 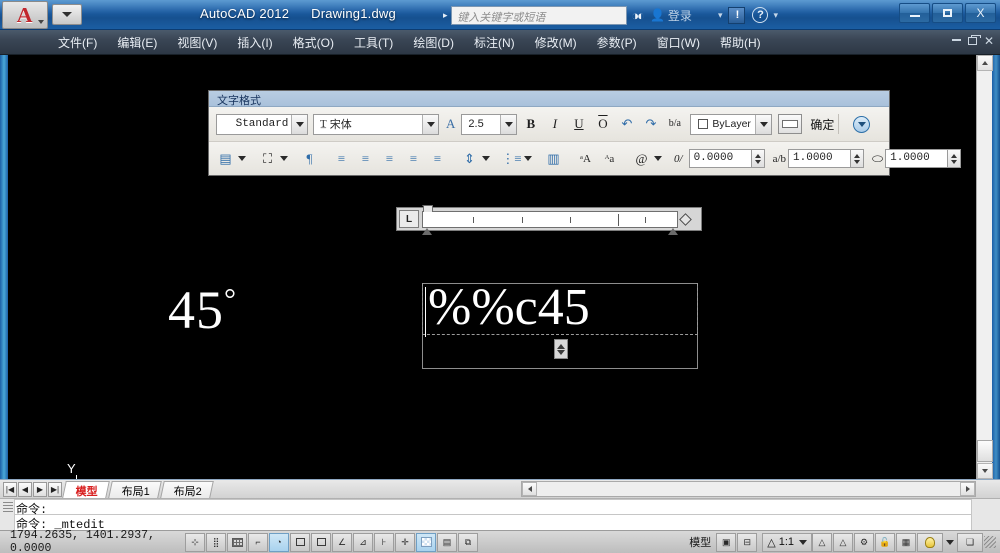 What do you see at coordinates (55, 489) in the screenshot?
I see `last-layout-button: ▶|` at bounding box center [55, 489].